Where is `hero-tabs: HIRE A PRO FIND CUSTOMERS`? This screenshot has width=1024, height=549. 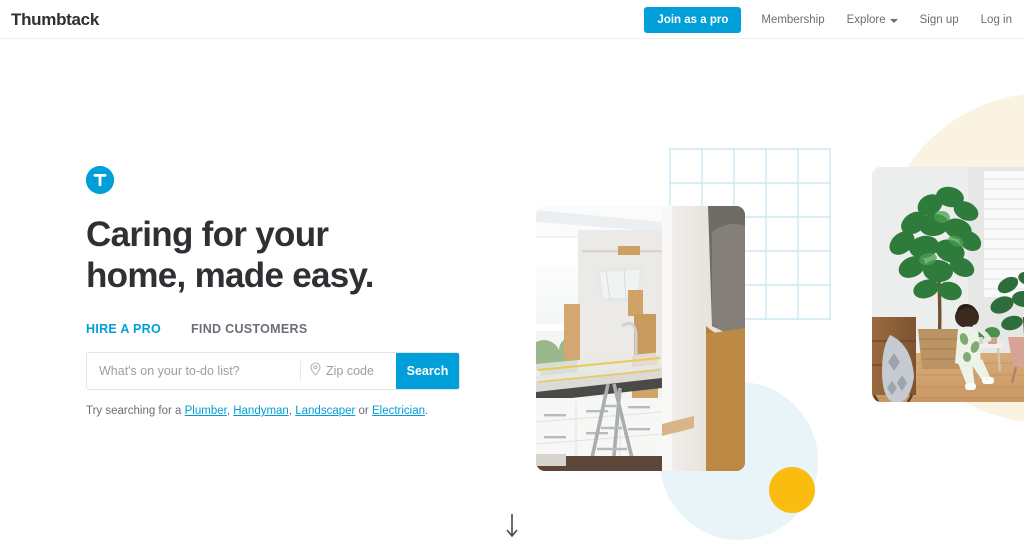
hero-tabs: HIRE A PRO FIND CUSTOMERS is located at coordinates (296, 329).